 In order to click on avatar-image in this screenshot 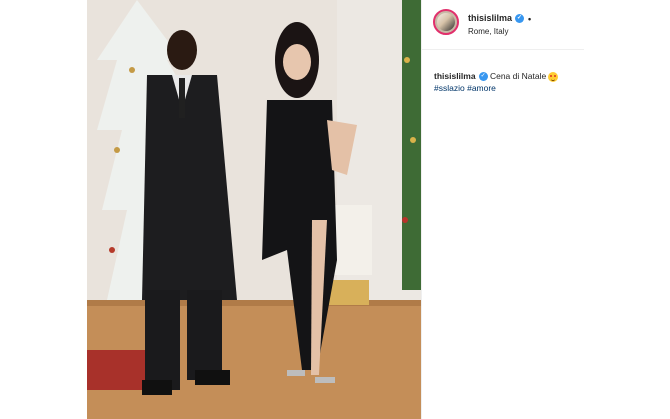, I will do `click(446, 22)`.